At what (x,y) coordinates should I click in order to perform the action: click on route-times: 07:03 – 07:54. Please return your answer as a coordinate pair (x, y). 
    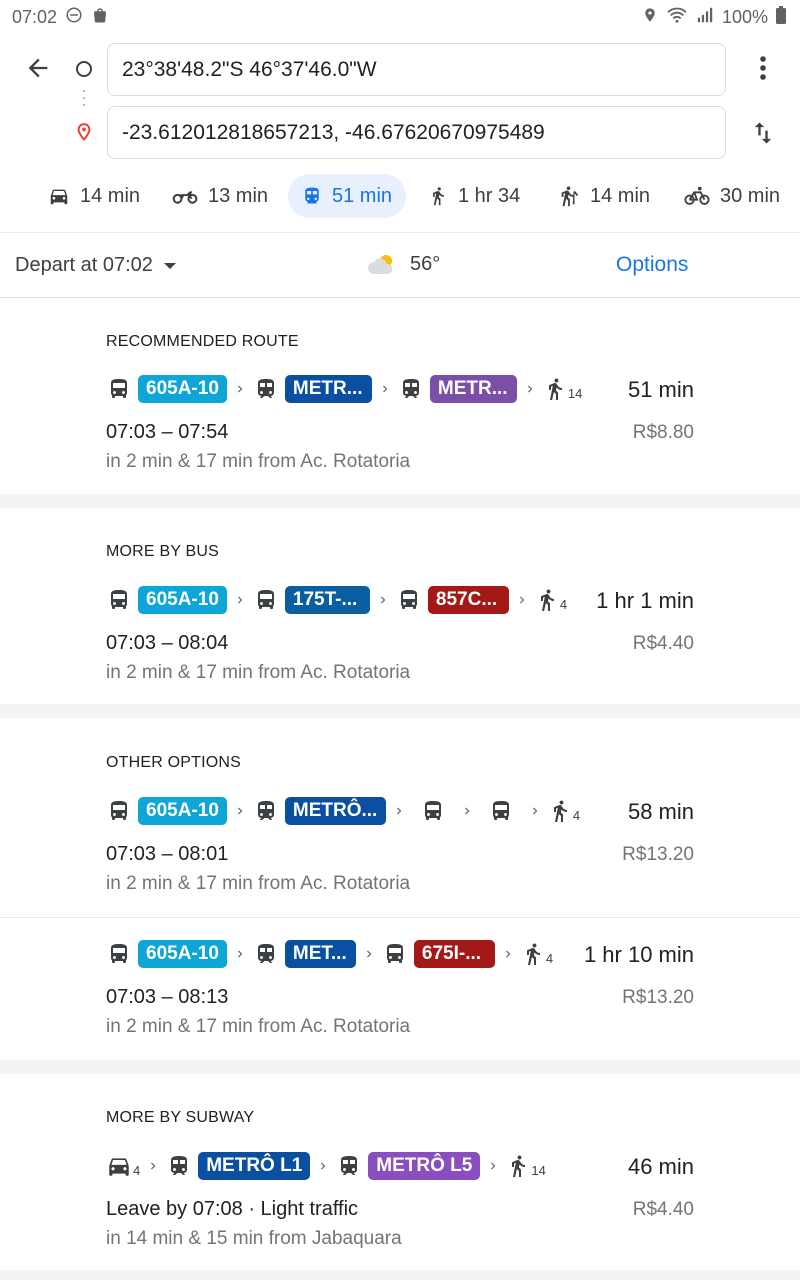
    Looking at the image, I should click on (167, 432).